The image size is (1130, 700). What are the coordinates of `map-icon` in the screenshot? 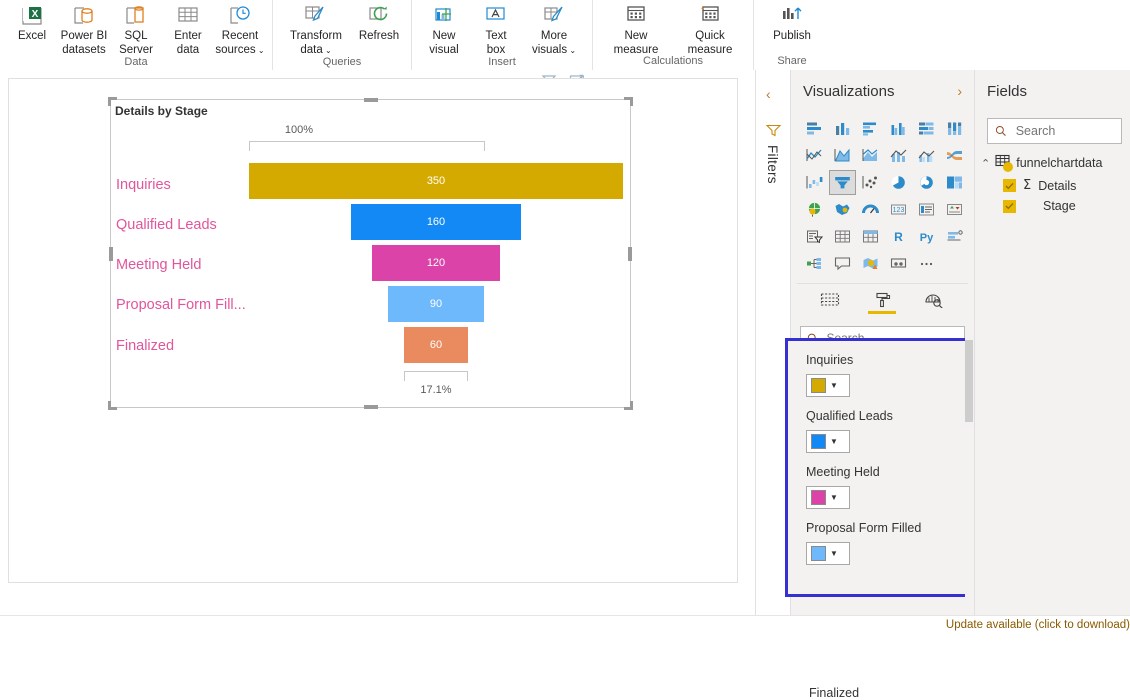 It's located at (814, 209).